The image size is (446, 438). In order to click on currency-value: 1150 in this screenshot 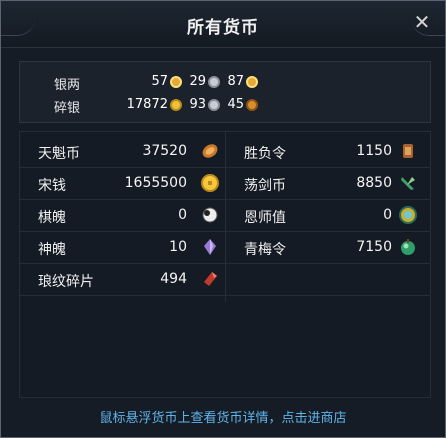, I will do `click(374, 151)`.